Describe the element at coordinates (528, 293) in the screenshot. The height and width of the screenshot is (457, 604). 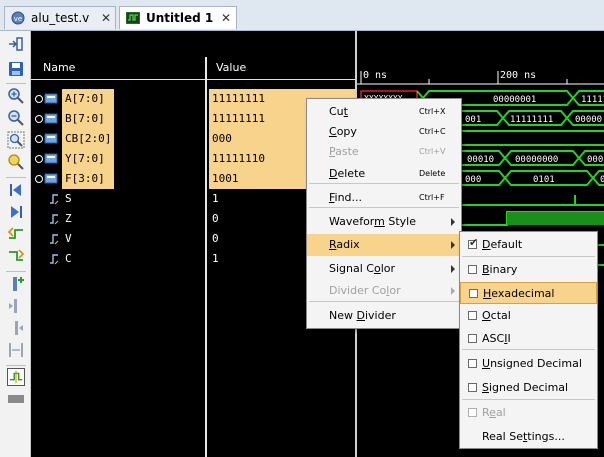
I see `radix-option-hexadecimal: Hexadecimal` at that location.